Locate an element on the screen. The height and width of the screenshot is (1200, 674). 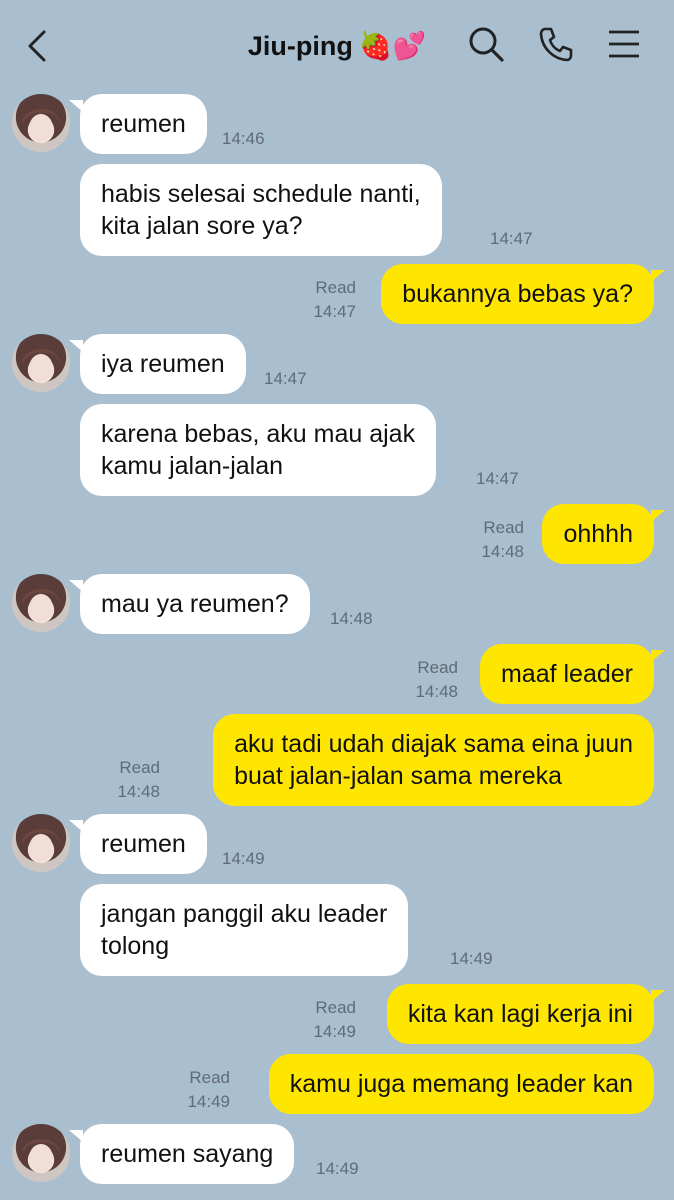
message-text: bukannya bebas ya? is located at coordinates (517, 294).